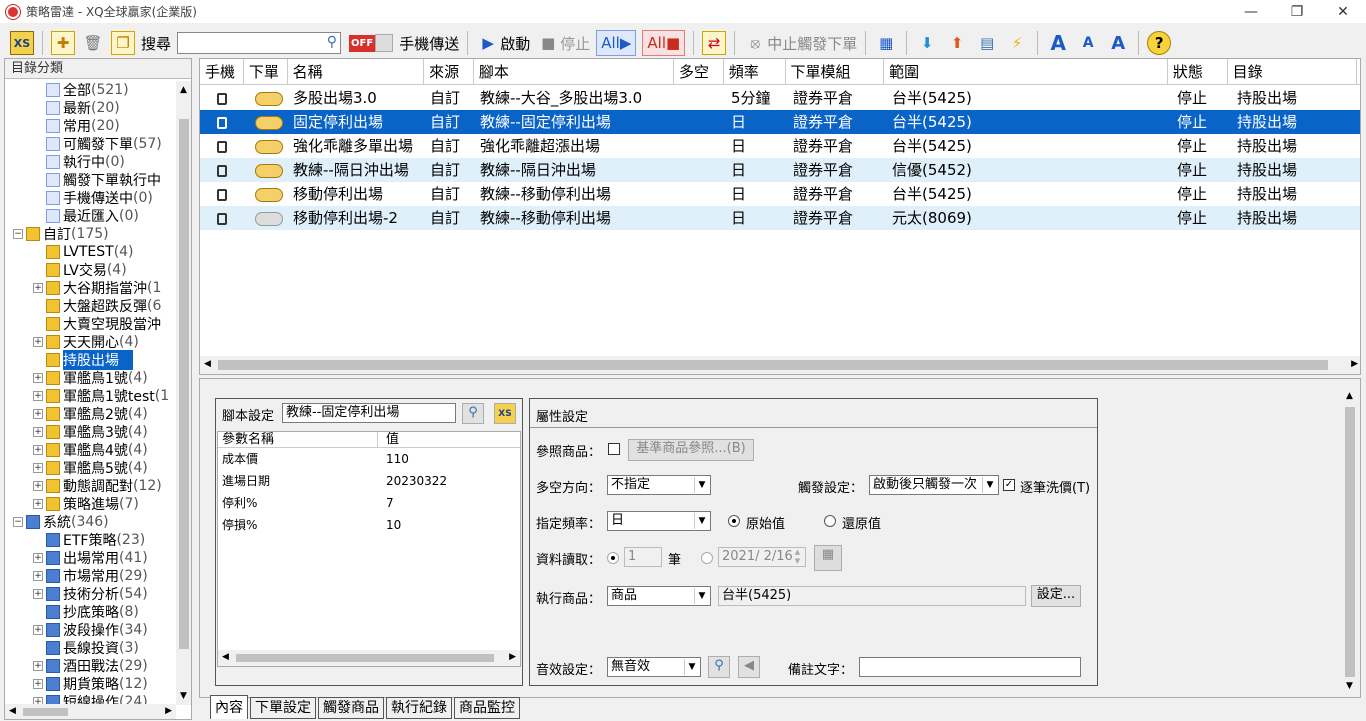  Describe the element at coordinates (63, 43) in the screenshot. I see `new-strategy-icon: ✚` at that location.